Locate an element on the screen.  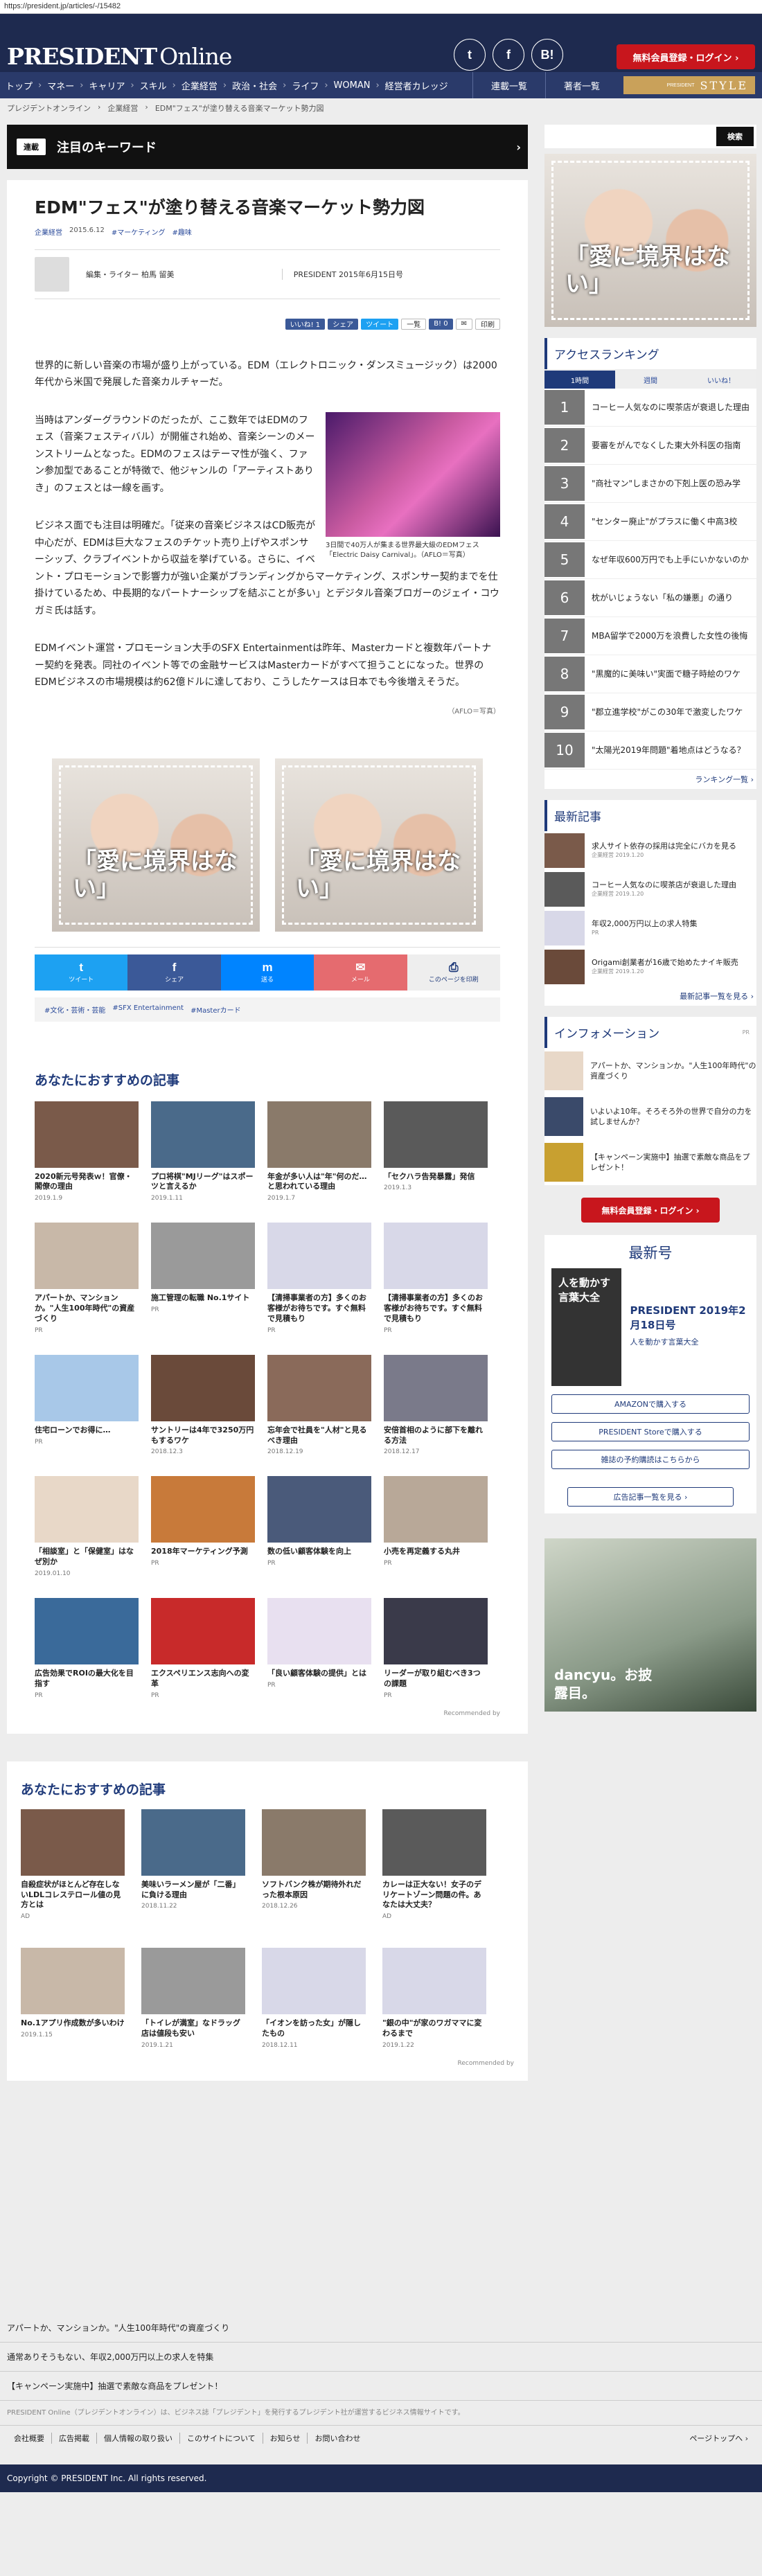
recommend-card: リーダーが取り組むべき3つの課題 PR is located at coordinates (436, 1648).